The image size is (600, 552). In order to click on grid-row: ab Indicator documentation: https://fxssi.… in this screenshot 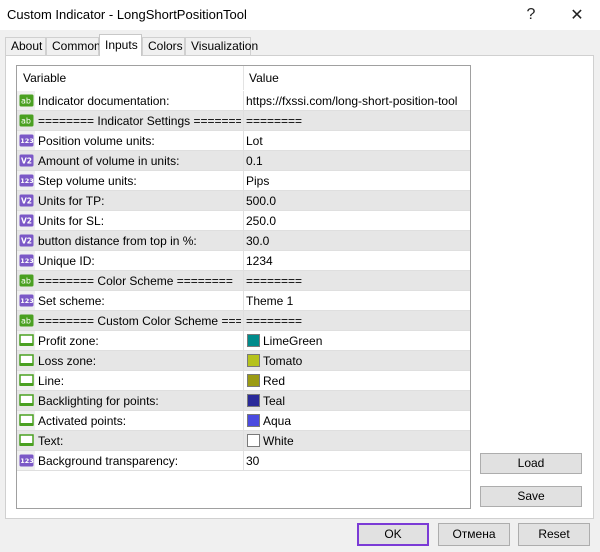, I will do `click(243, 101)`.